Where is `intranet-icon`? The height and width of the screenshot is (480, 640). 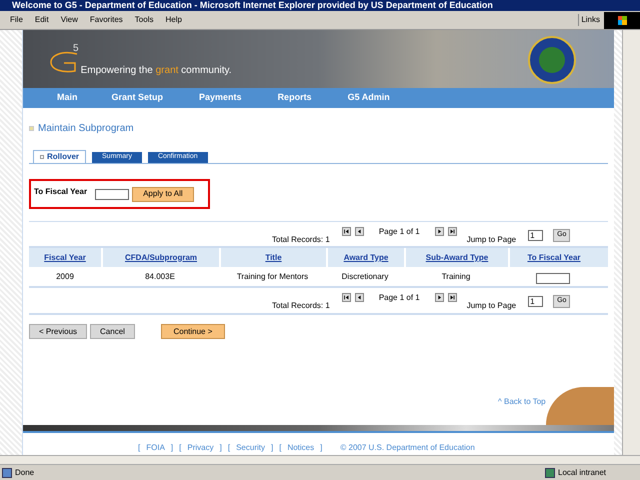
intranet-icon is located at coordinates (550, 473).